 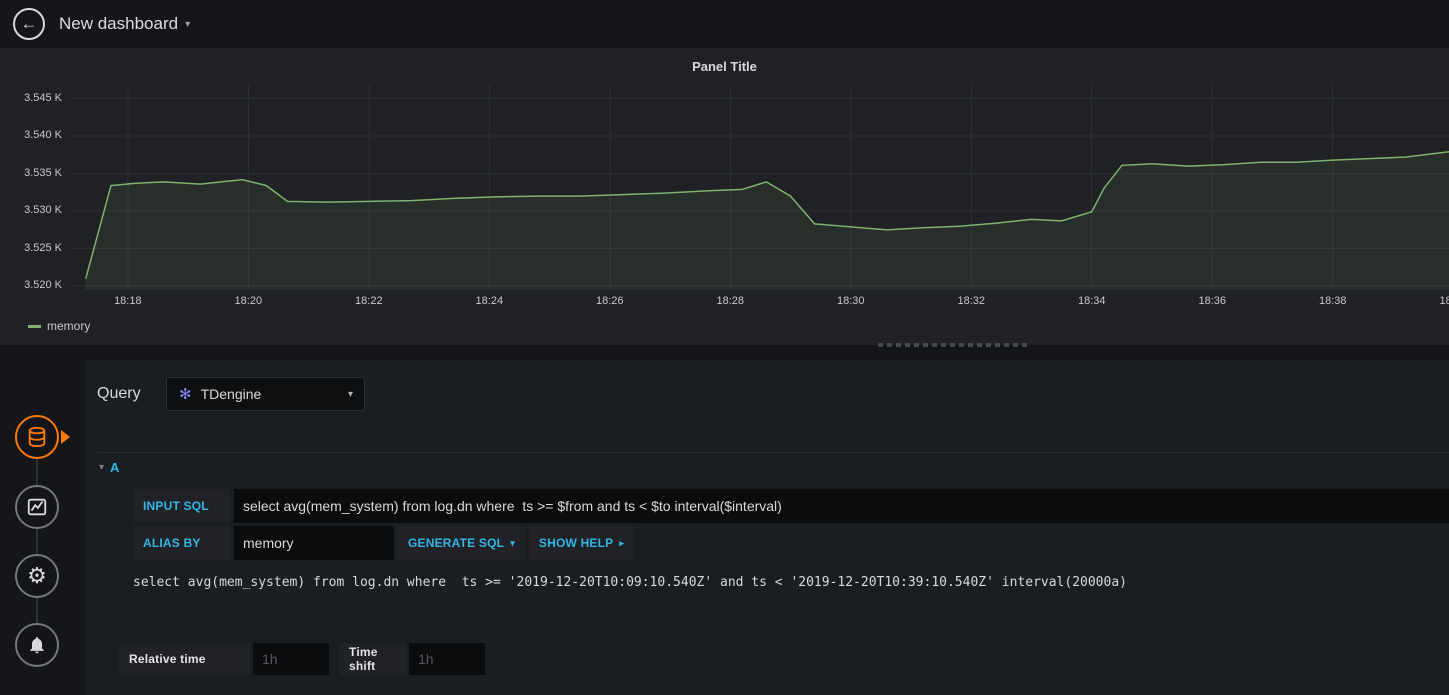 I want to click on back-button: ←, so click(x=29, y=24).